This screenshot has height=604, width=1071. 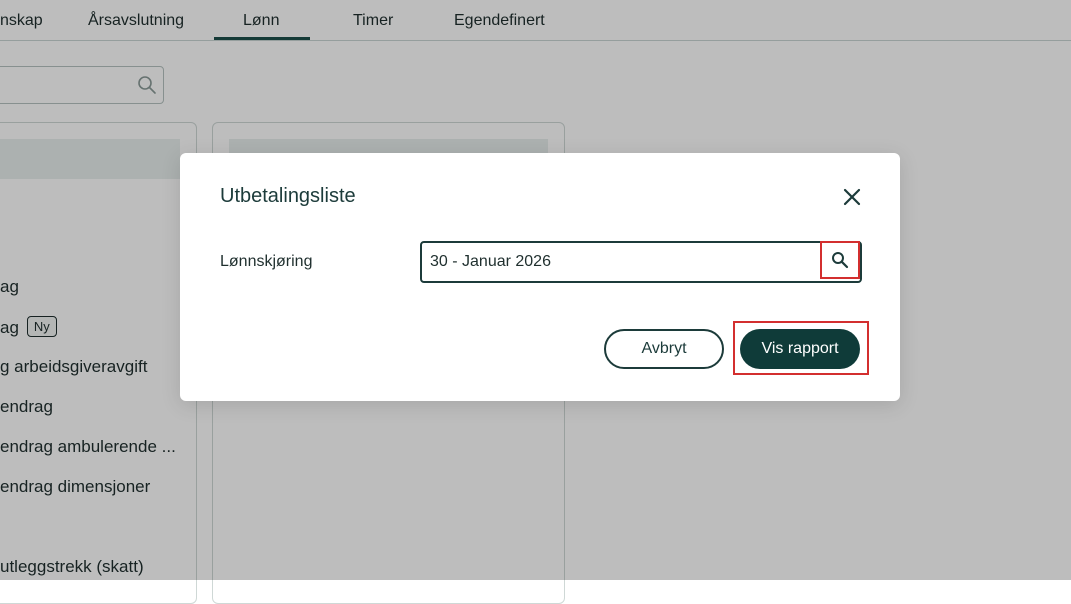 I want to click on payroll-run-field, so click(x=641, y=262).